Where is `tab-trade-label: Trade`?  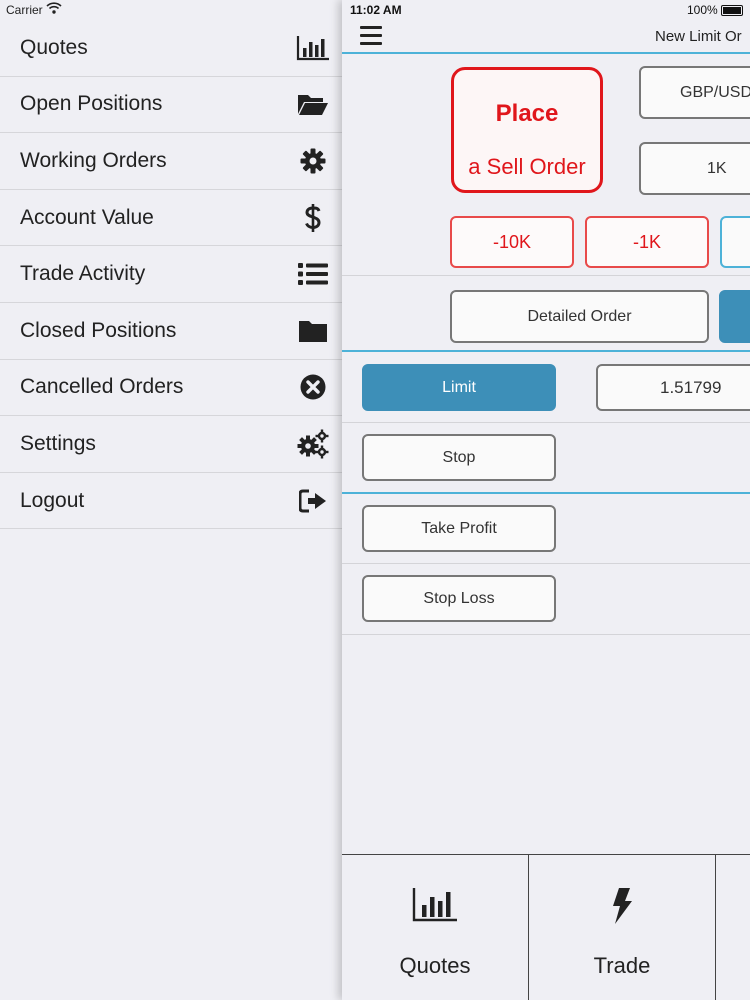 tab-trade-label: Trade is located at coordinates (622, 965).